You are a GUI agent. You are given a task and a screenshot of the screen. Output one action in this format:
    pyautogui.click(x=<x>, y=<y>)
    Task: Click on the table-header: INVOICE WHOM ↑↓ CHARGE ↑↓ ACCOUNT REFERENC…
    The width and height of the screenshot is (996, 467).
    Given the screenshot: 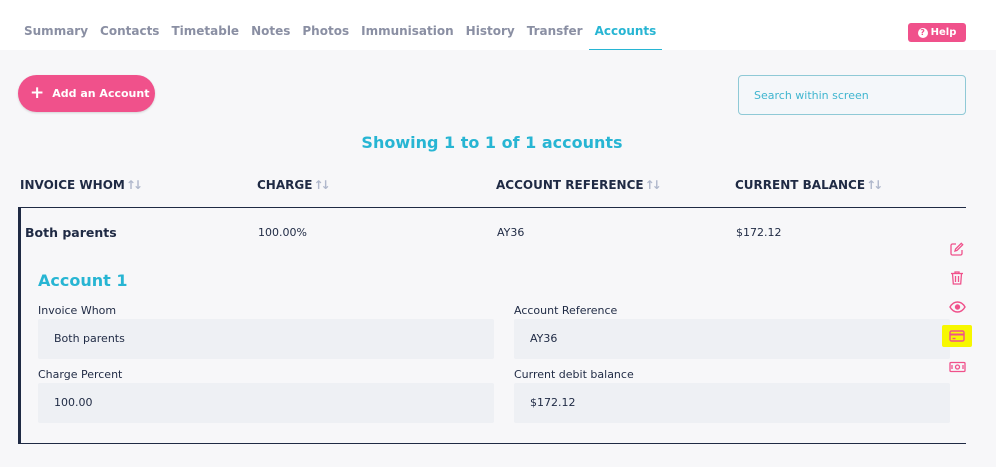 What is the action you would take?
    pyautogui.click(x=493, y=189)
    